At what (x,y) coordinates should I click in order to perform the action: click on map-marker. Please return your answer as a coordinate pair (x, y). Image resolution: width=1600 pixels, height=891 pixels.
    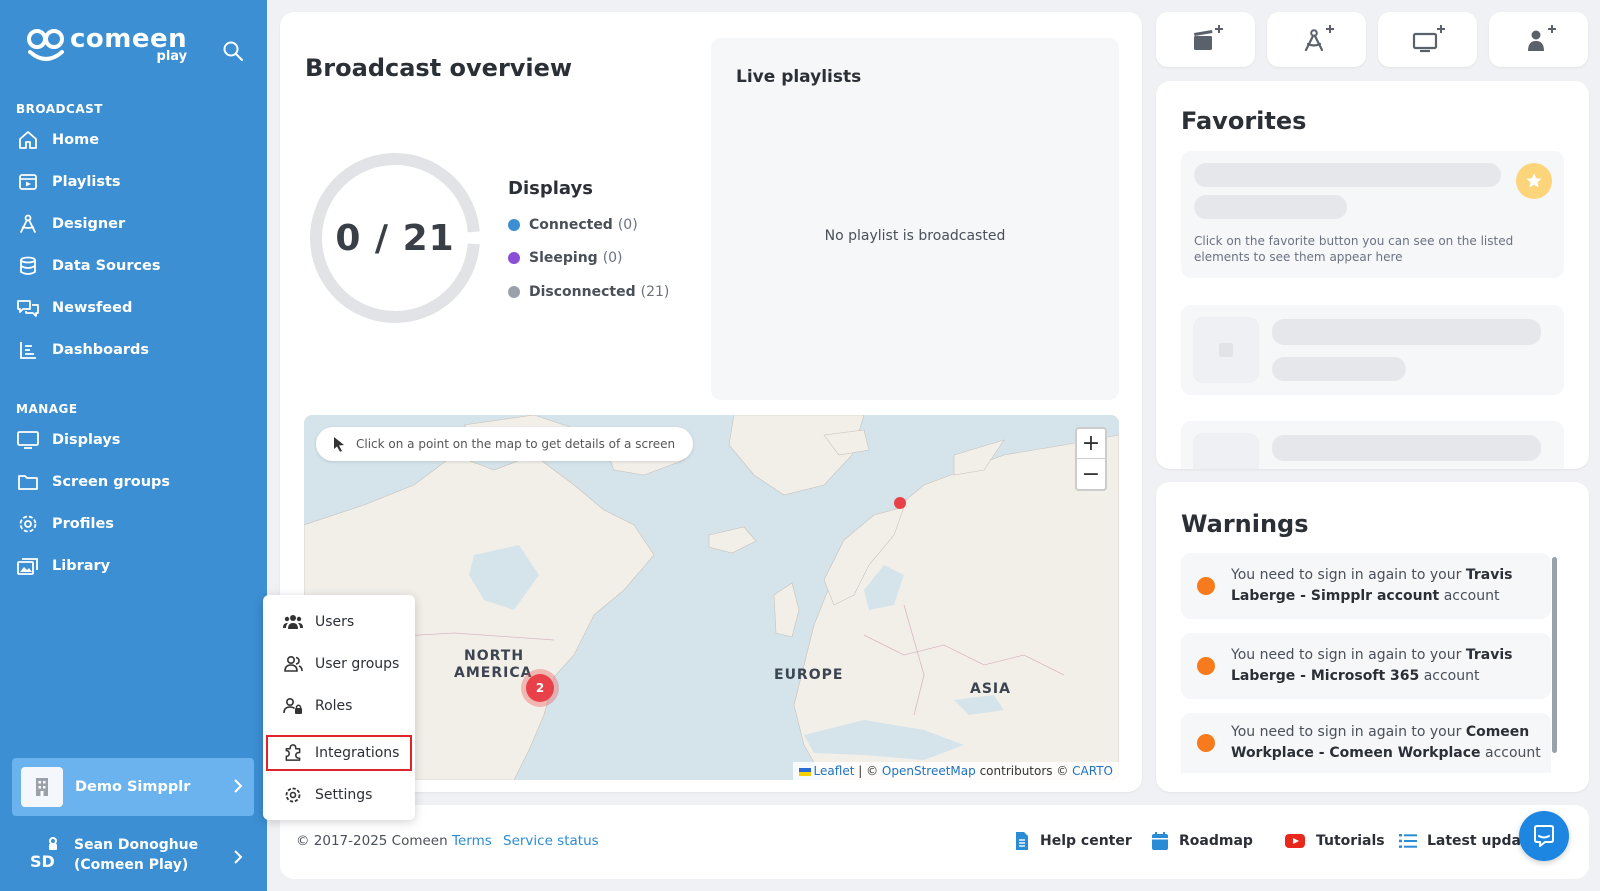
    Looking at the image, I should click on (900, 503).